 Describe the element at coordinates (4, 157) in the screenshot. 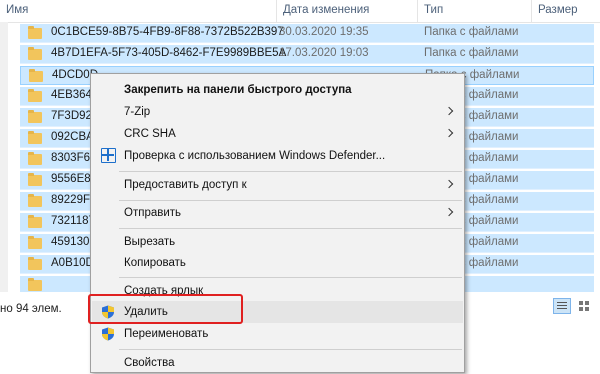

I see `vertical-scrollbar` at that location.